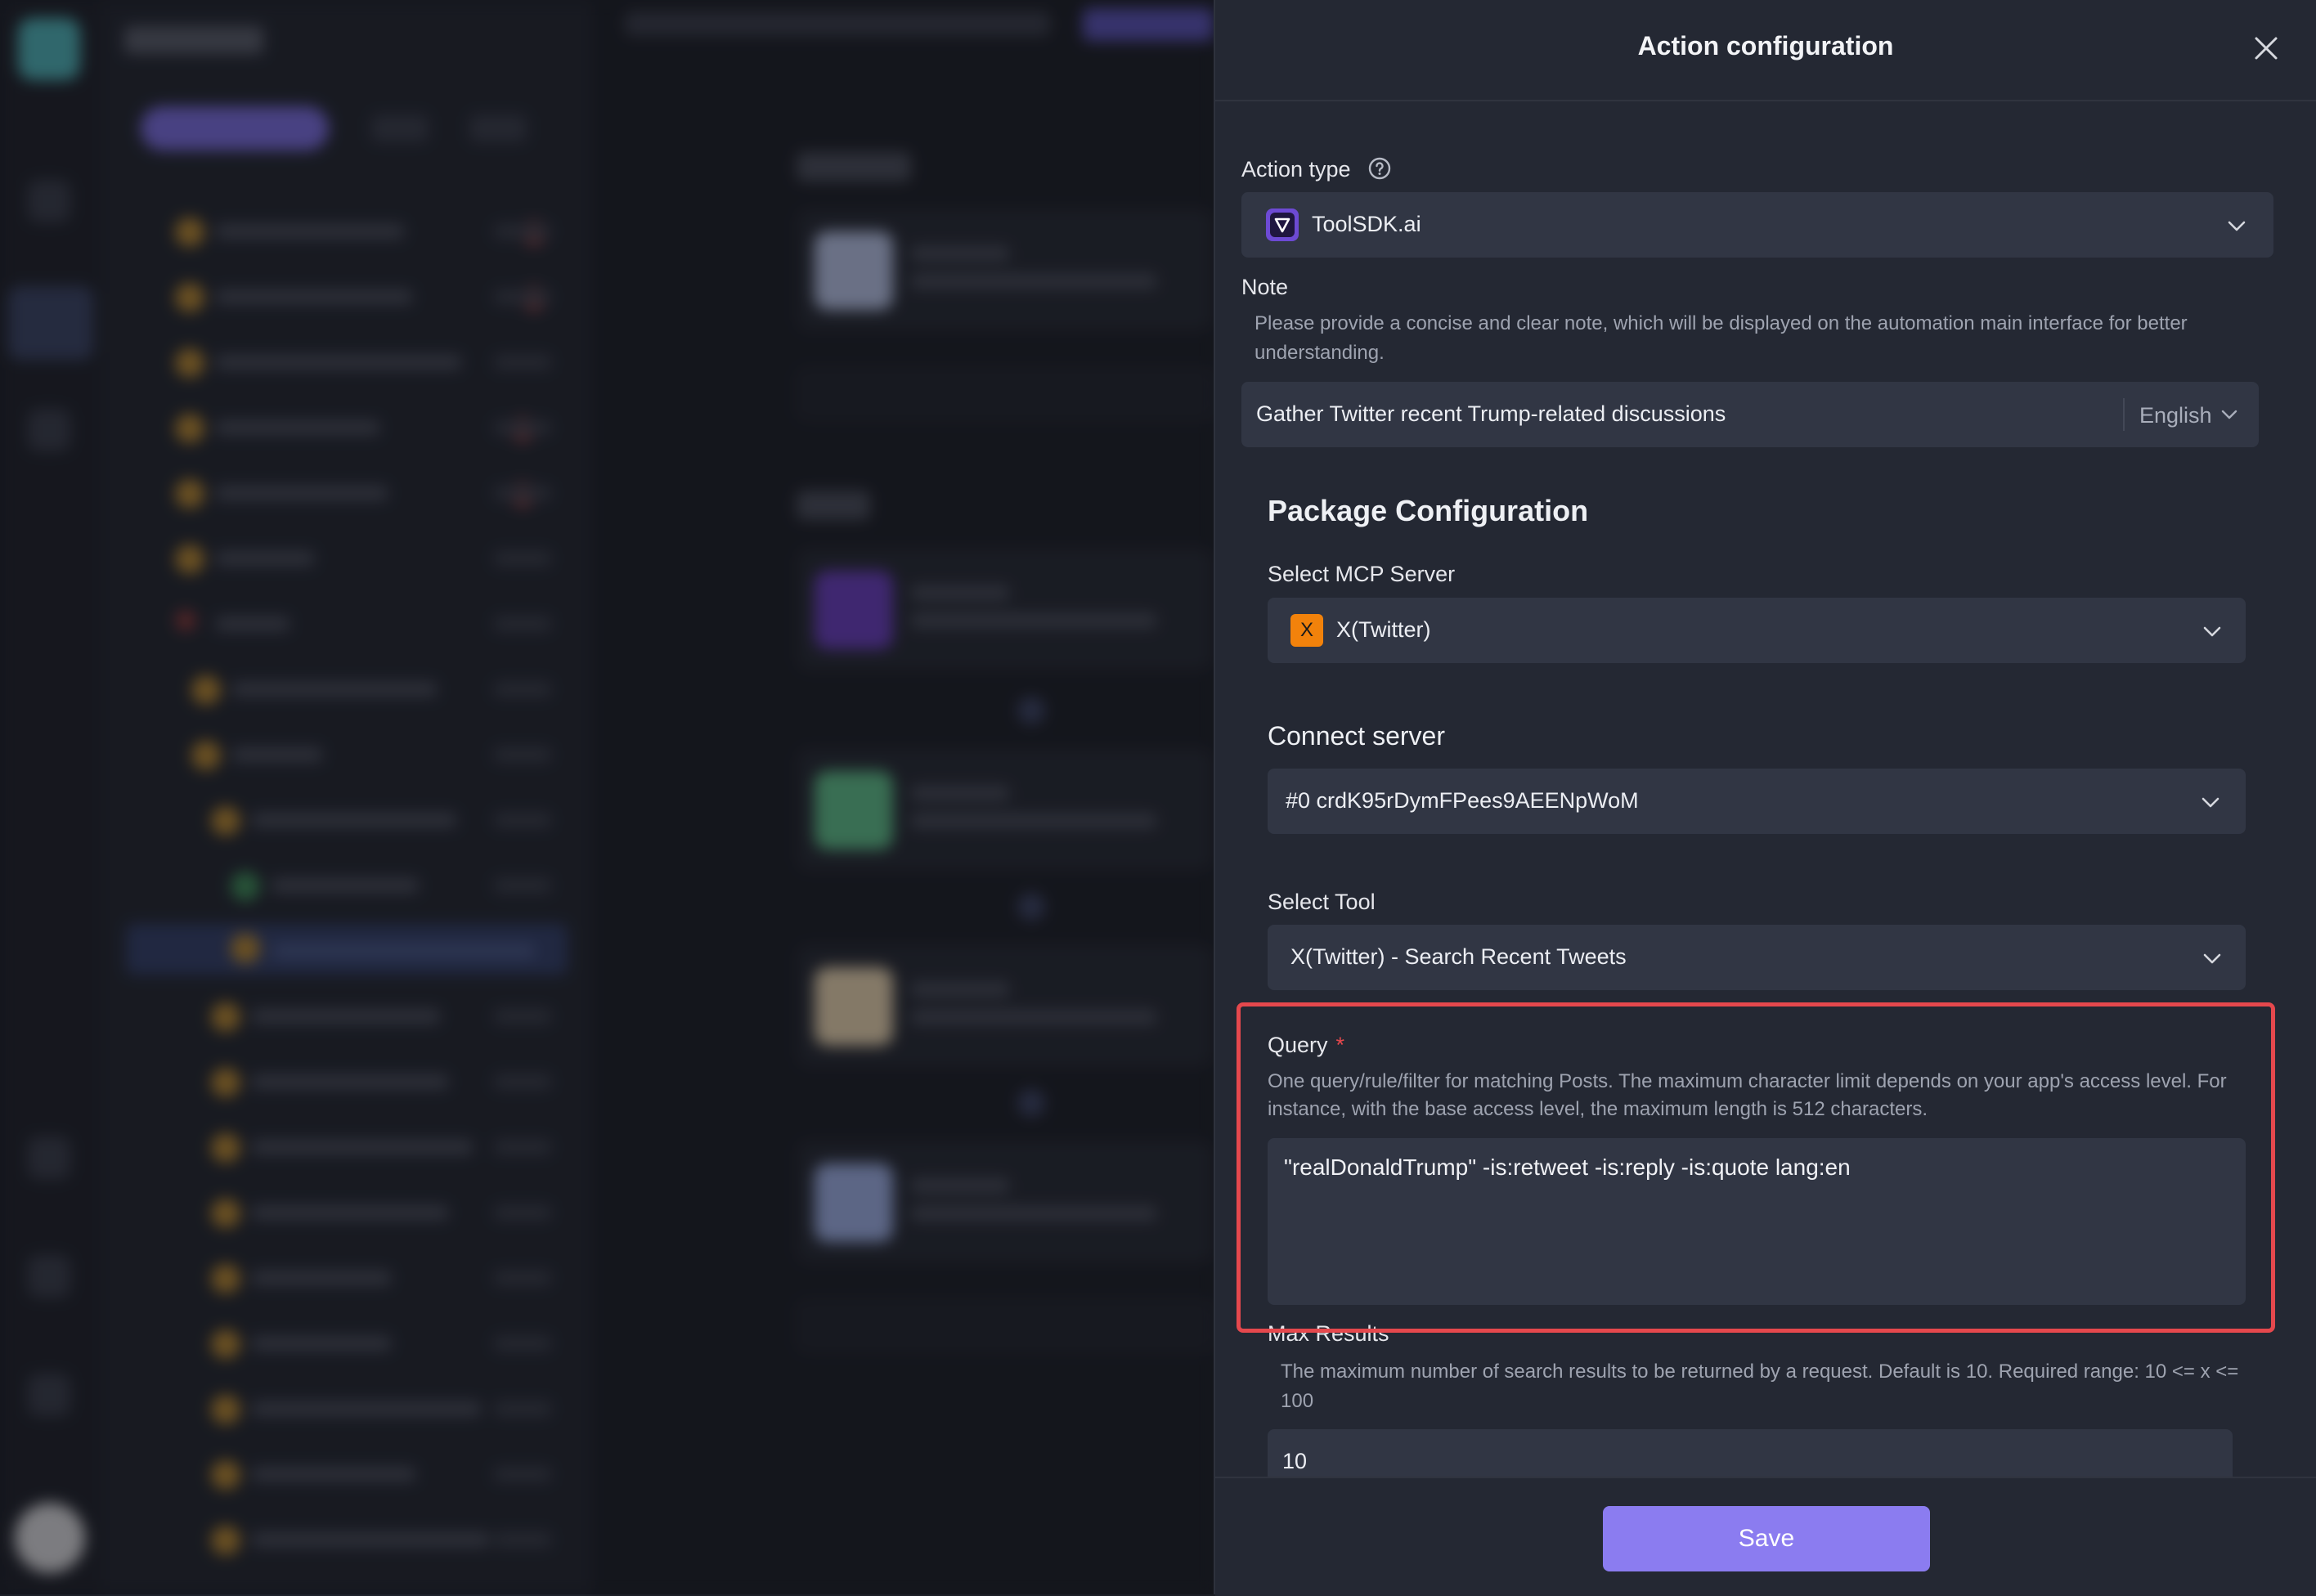  What do you see at coordinates (1428, 510) in the screenshot?
I see `package-configuration-heading: Package Configuration` at bounding box center [1428, 510].